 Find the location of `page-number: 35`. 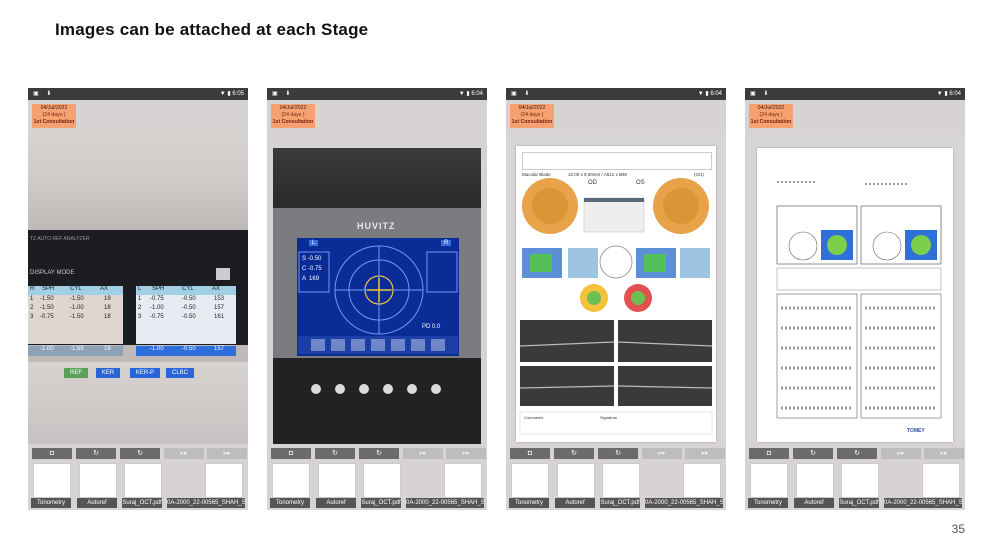

page-number: 35 is located at coordinates (958, 529).